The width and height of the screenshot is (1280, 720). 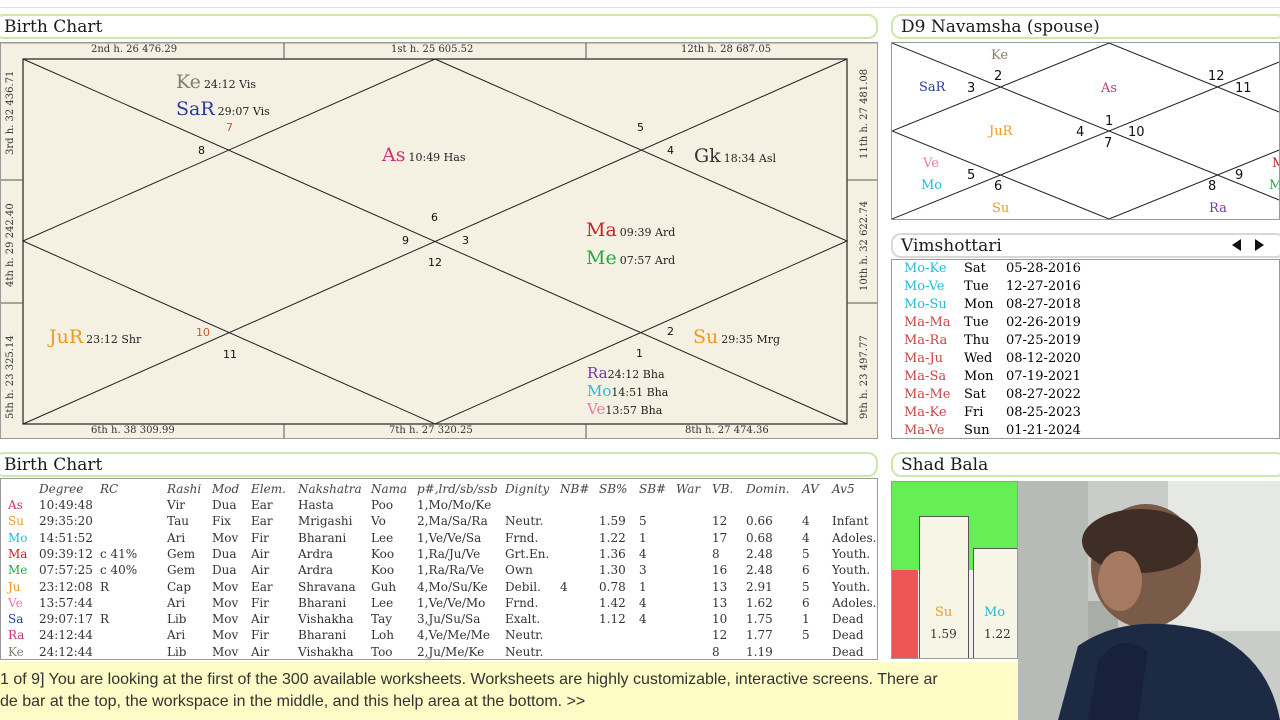 I want to click on table-cell: 24:12:44, so click(x=66, y=651).